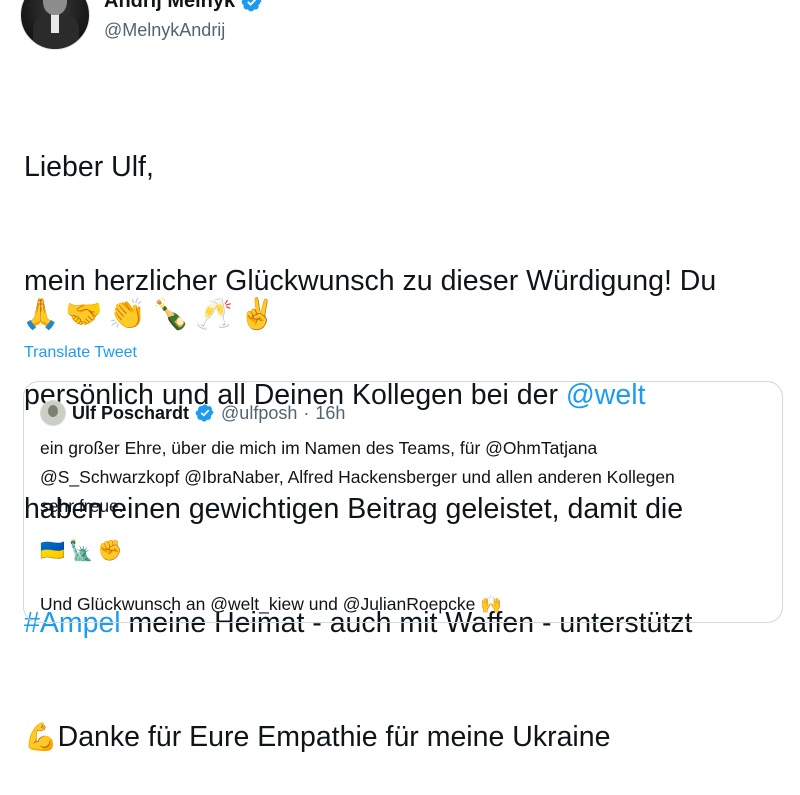 This screenshot has width=800, height=795. What do you see at coordinates (214, 314) in the screenshot?
I see `clinking-glasses-emoji: 🥂` at bounding box center [214, 314].